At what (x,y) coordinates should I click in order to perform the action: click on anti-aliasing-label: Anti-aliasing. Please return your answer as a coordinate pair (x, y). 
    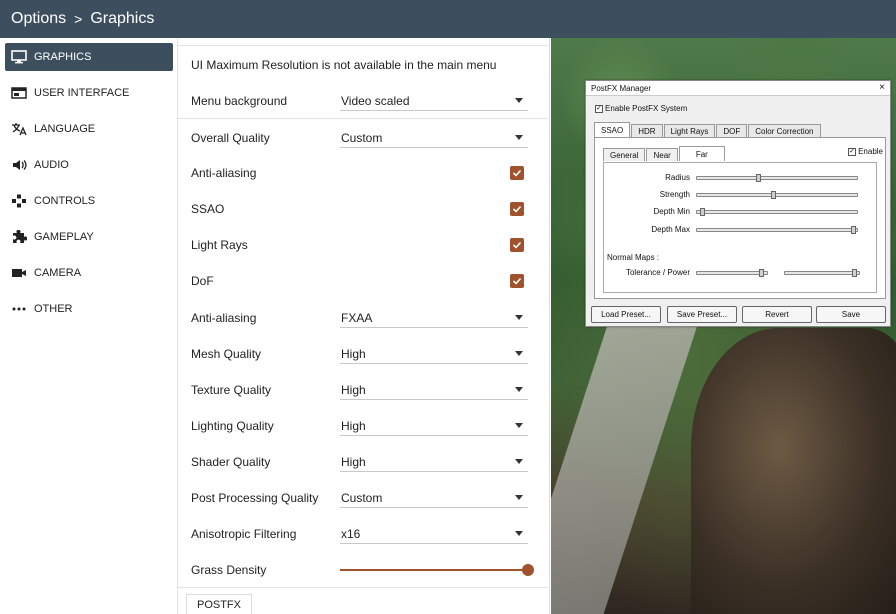
    Looking at the image, I should click on (224, 318).